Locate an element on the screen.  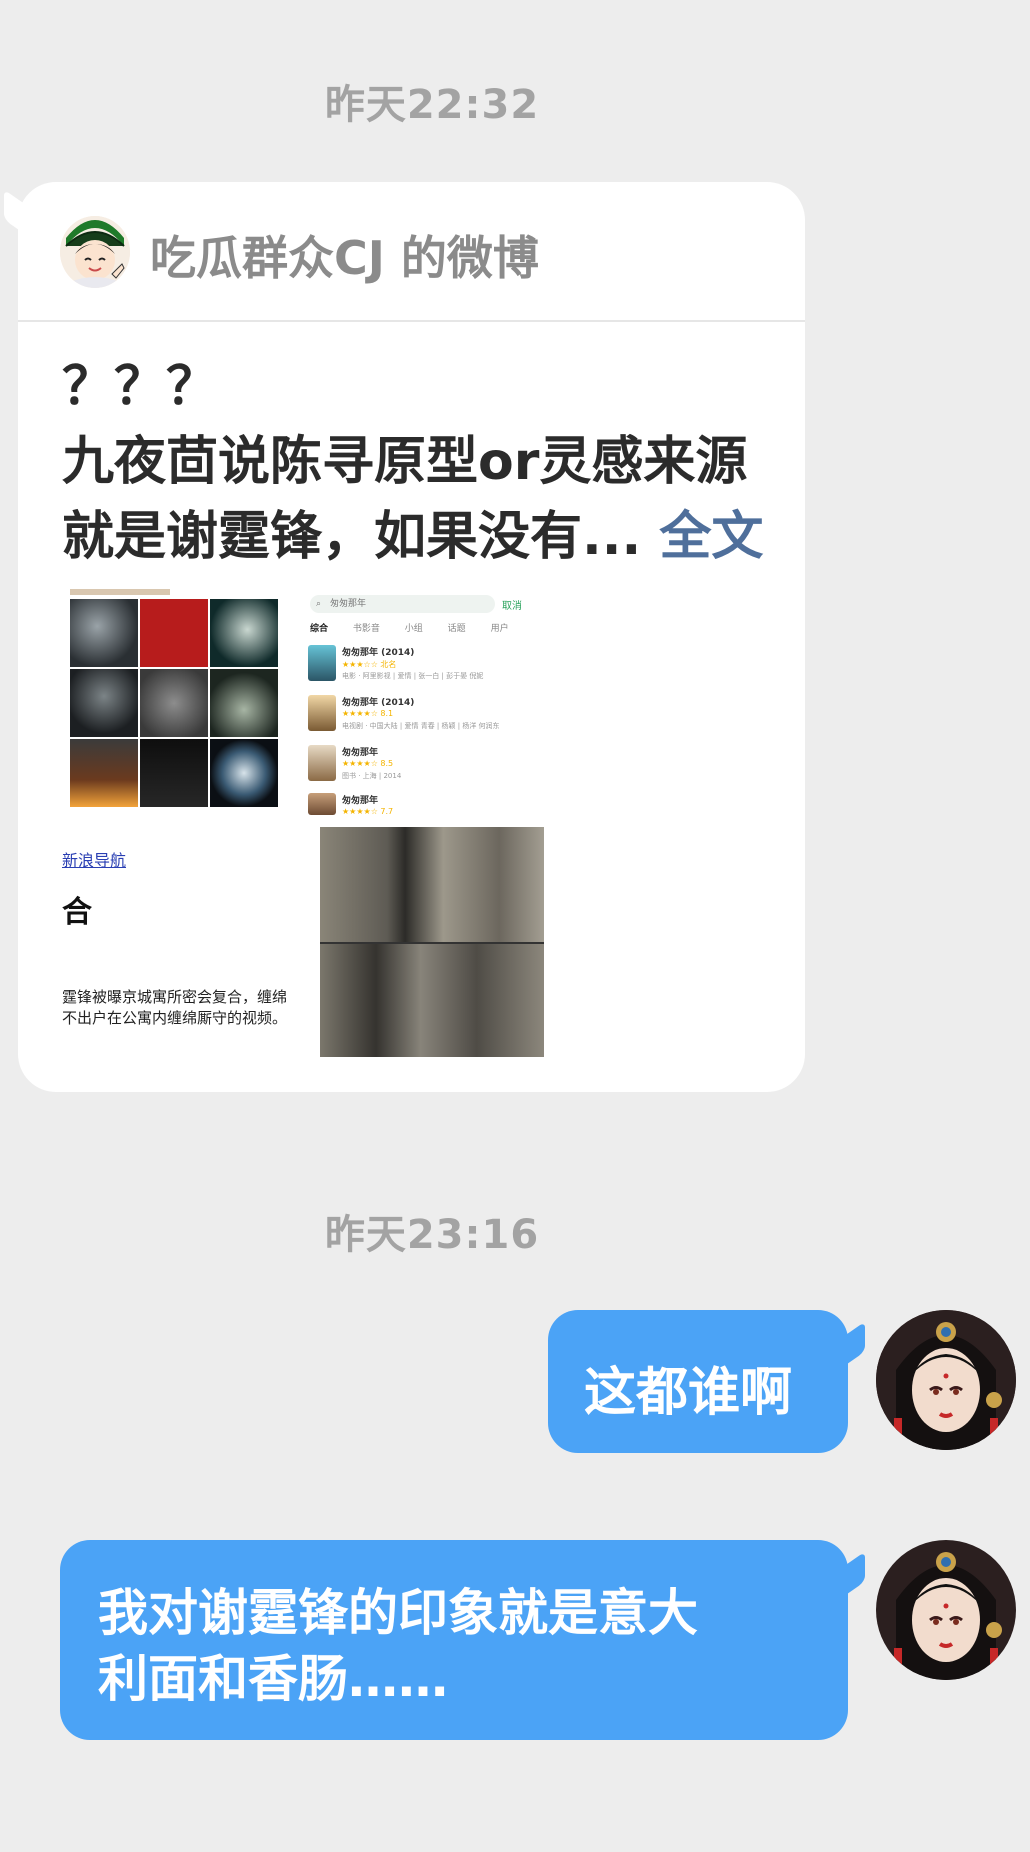
attachment-image-photo-grid is located at coordinates (182, 707).